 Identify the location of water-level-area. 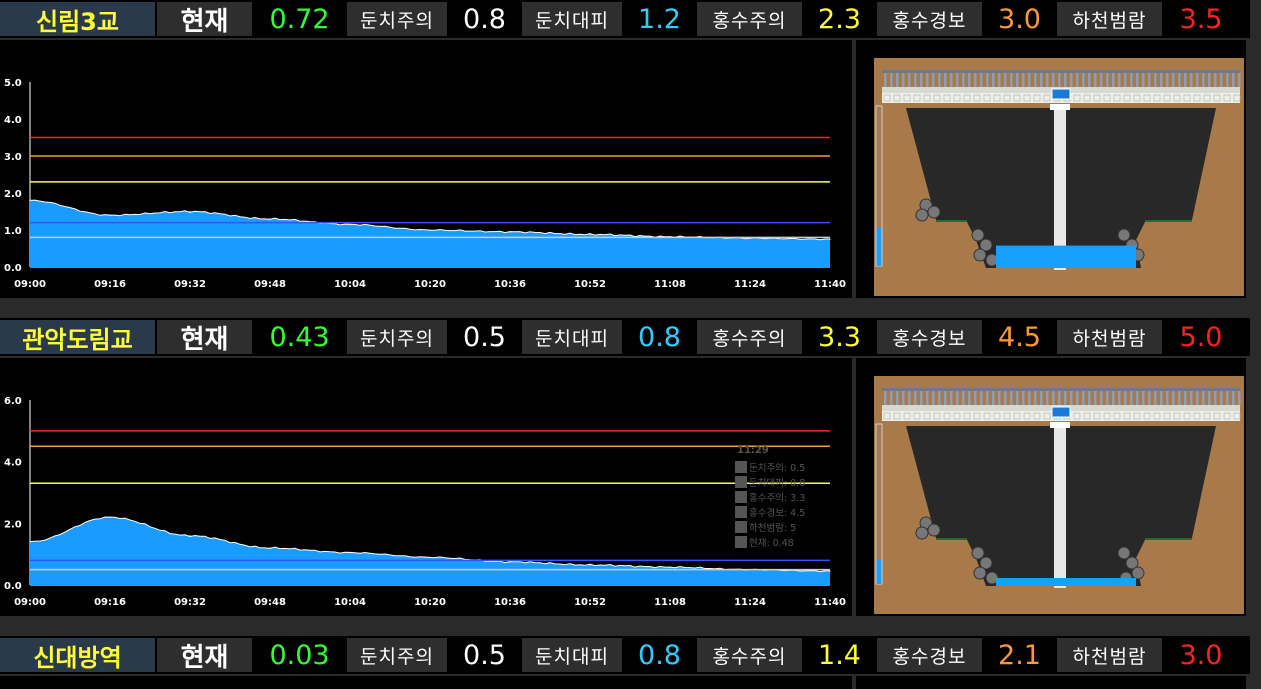
(430, 233).